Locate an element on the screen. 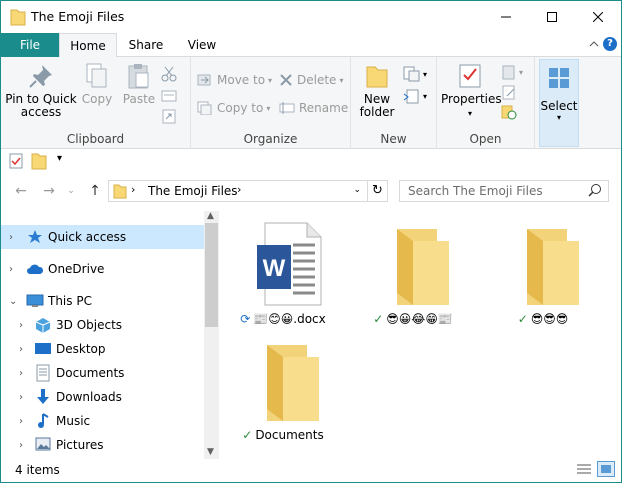  back-icon: ← is located at coordinates (21, 191).